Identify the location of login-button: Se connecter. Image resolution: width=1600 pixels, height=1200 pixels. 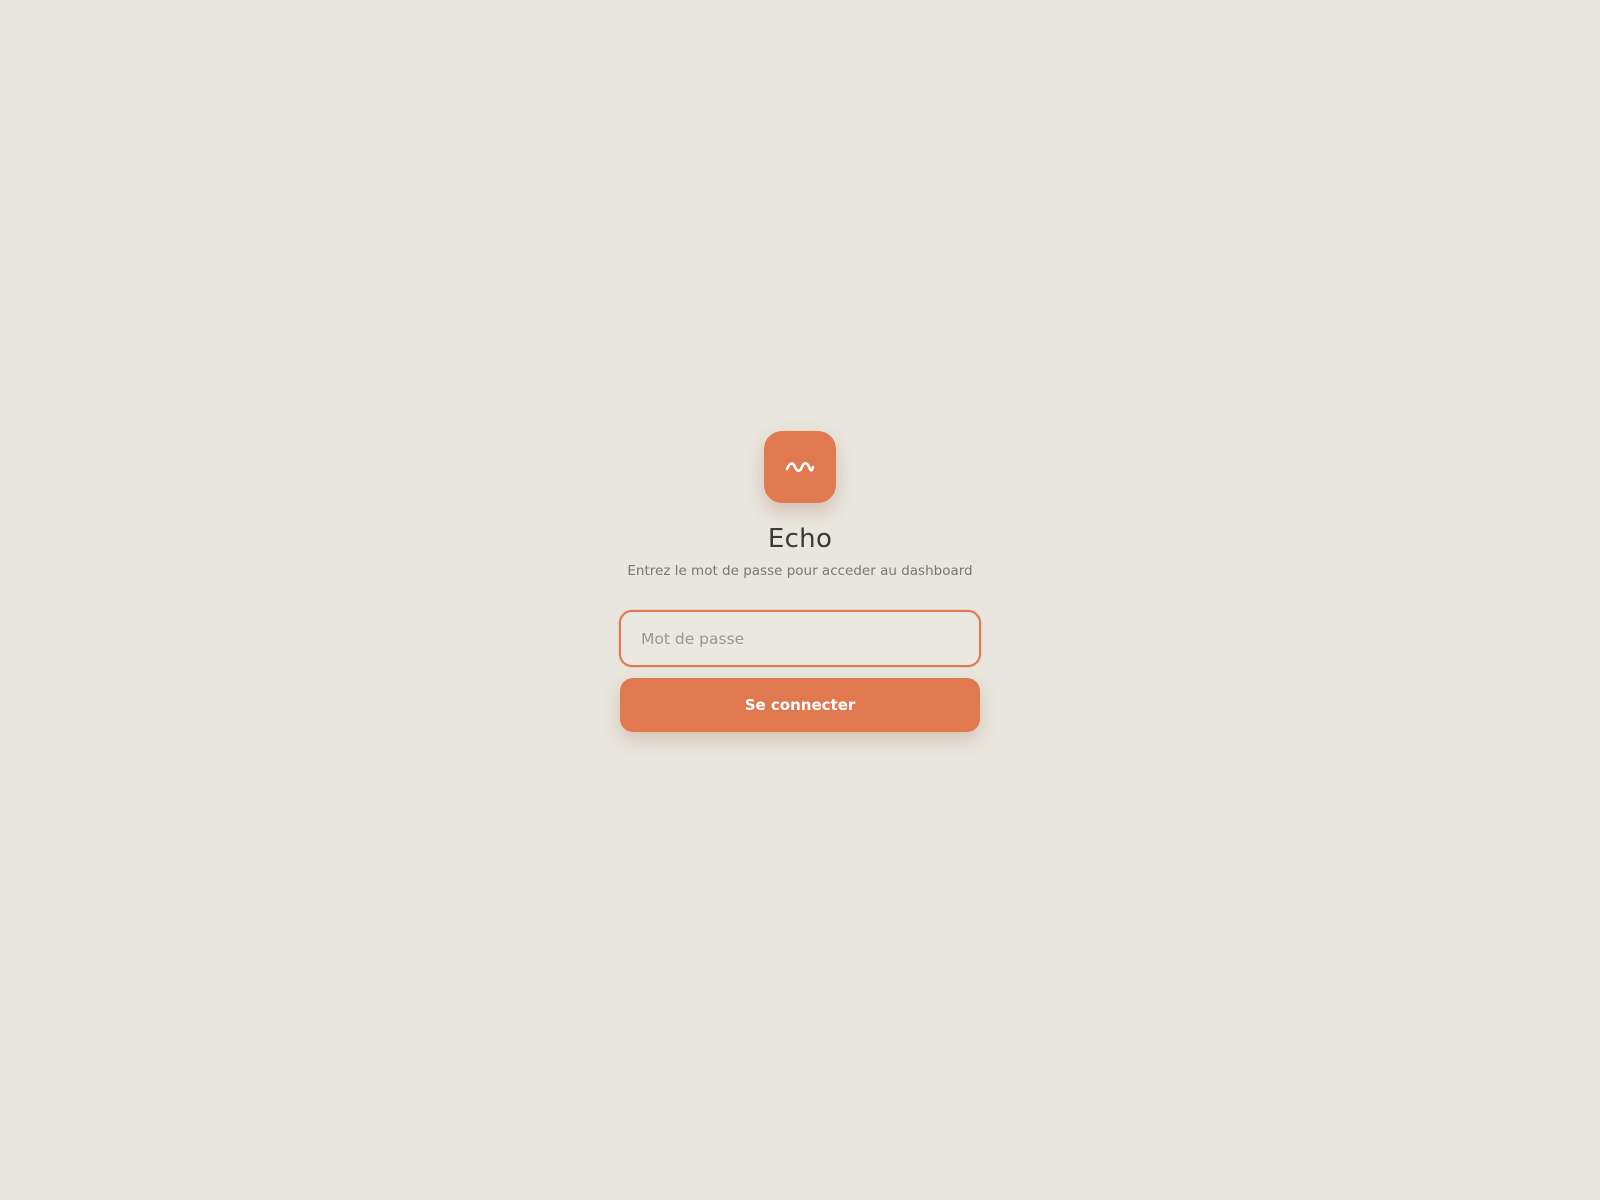
(800, 705).